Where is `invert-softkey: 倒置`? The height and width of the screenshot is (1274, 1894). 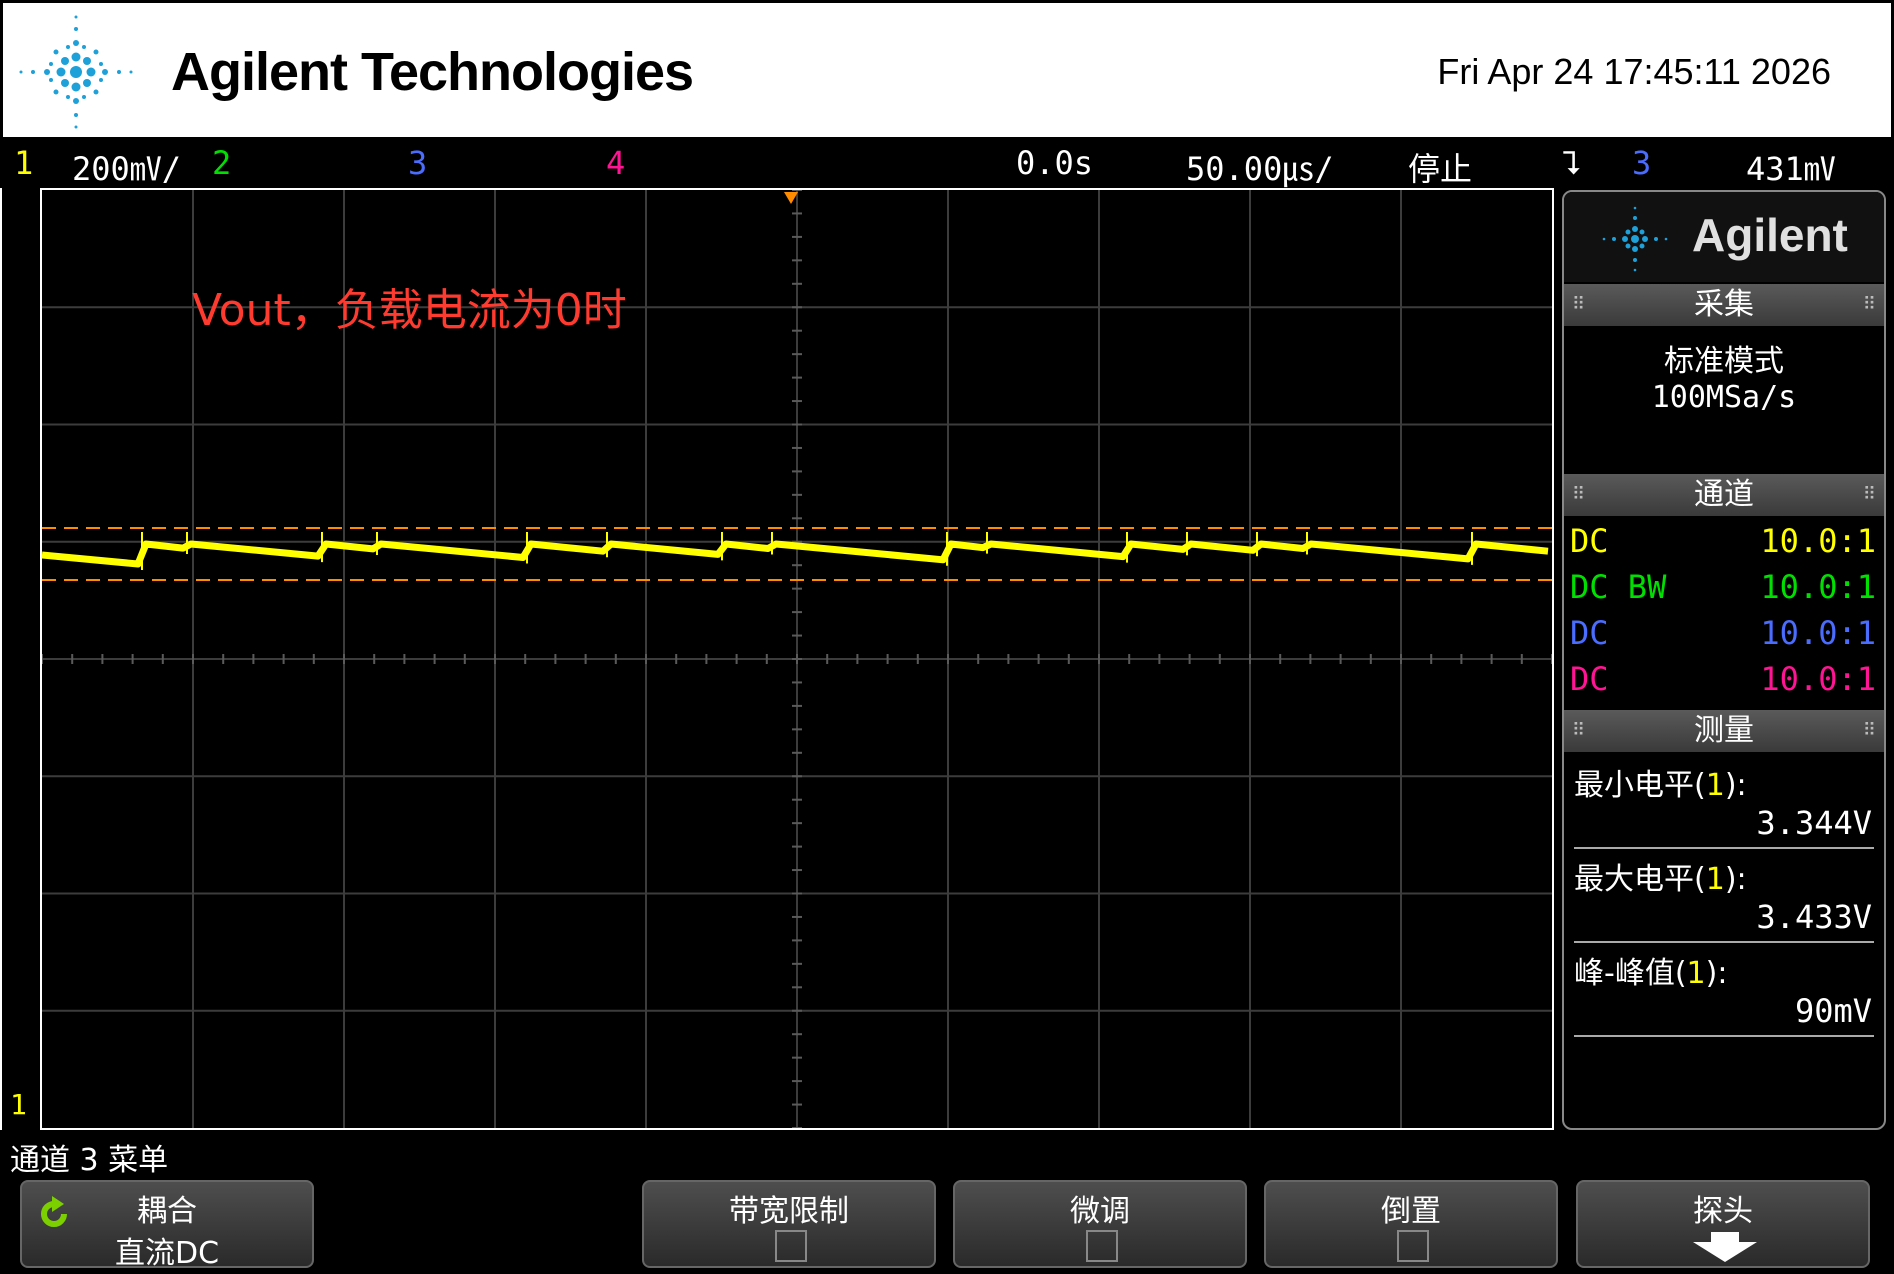 invert-softkey: 倒置 is located at coordinates (1411, 1224).